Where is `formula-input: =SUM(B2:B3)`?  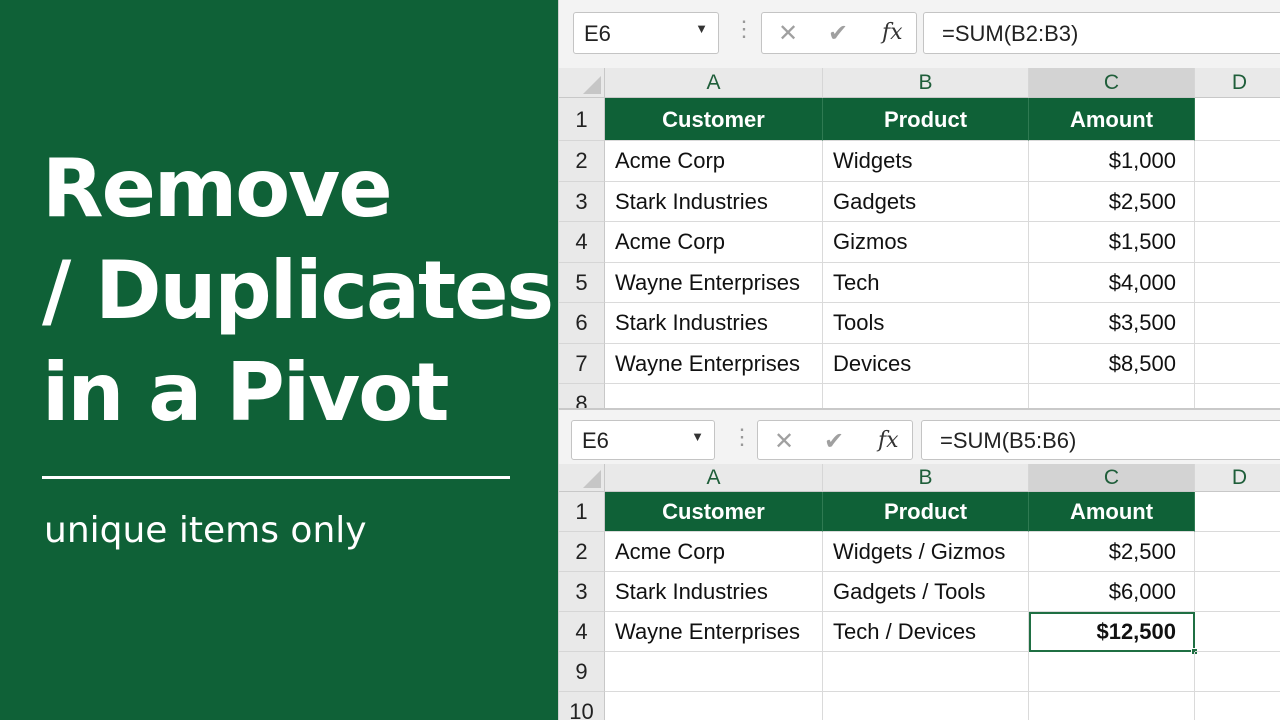
formula-input: =SUM(B2:B3) is located at coordinates (1101, 33).